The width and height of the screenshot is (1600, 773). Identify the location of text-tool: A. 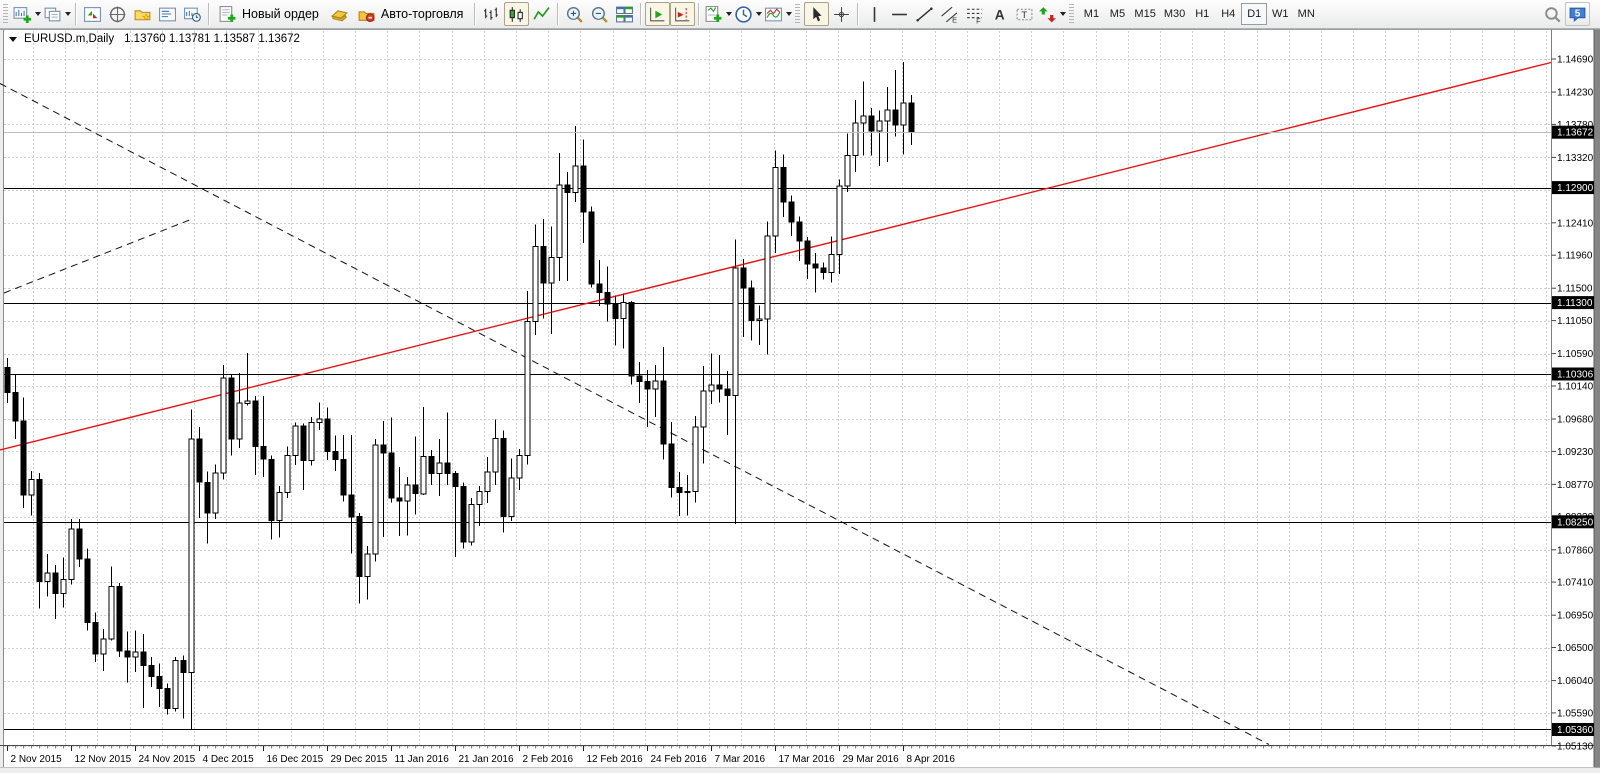
(999, 14).